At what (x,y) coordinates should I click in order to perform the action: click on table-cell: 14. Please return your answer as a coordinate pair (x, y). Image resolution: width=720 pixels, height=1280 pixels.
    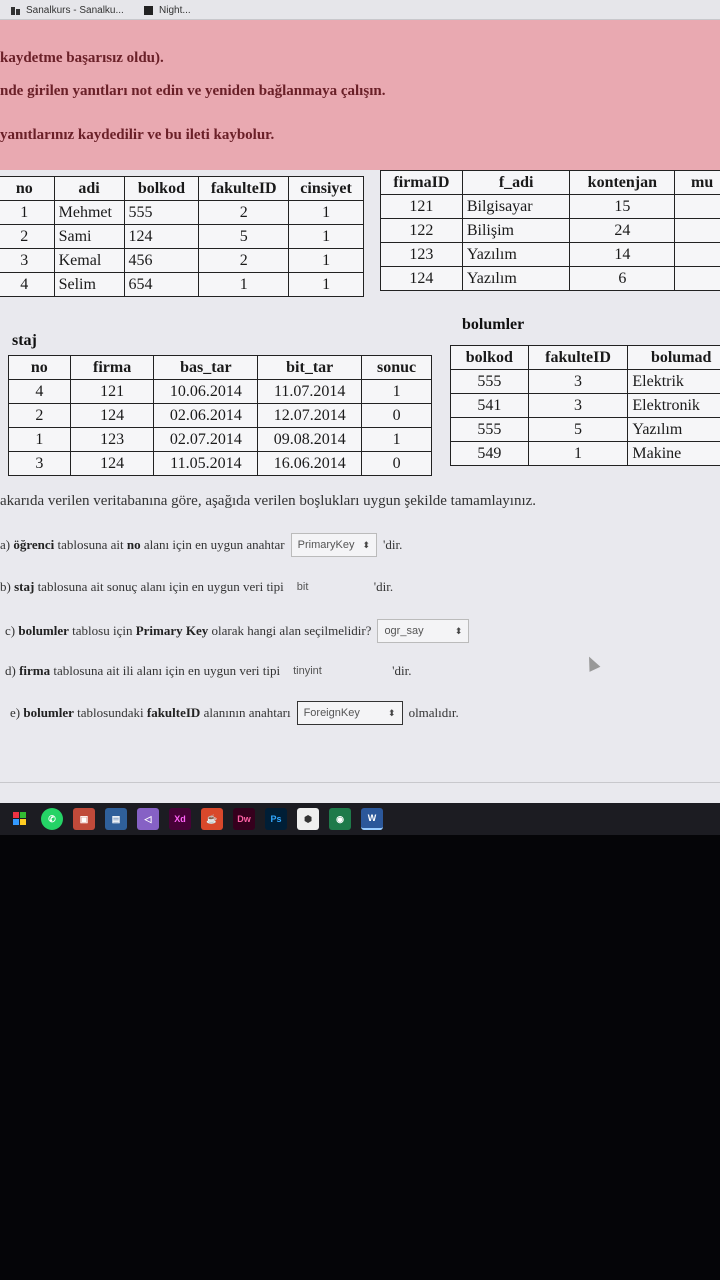
    Looking at the image, I should click on (622, 254).